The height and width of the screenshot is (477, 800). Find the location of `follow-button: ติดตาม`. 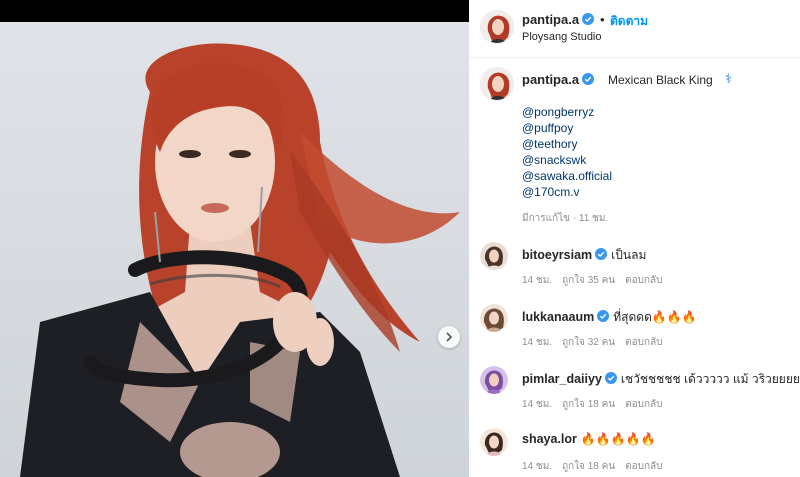

follow-button: ติดตาม is located at coordinates (629, 21).